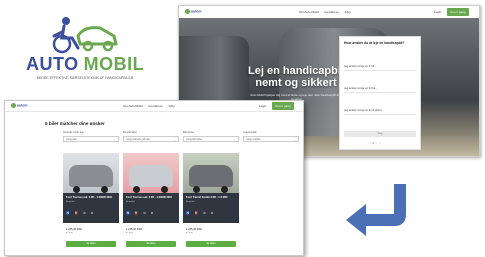 Image resolution: width=485 pixels, height=257 pixels. Describe the element at coordinates (73, 132) in the screenshot. I see `filter-label: Hvornår vil du leje` at that location.